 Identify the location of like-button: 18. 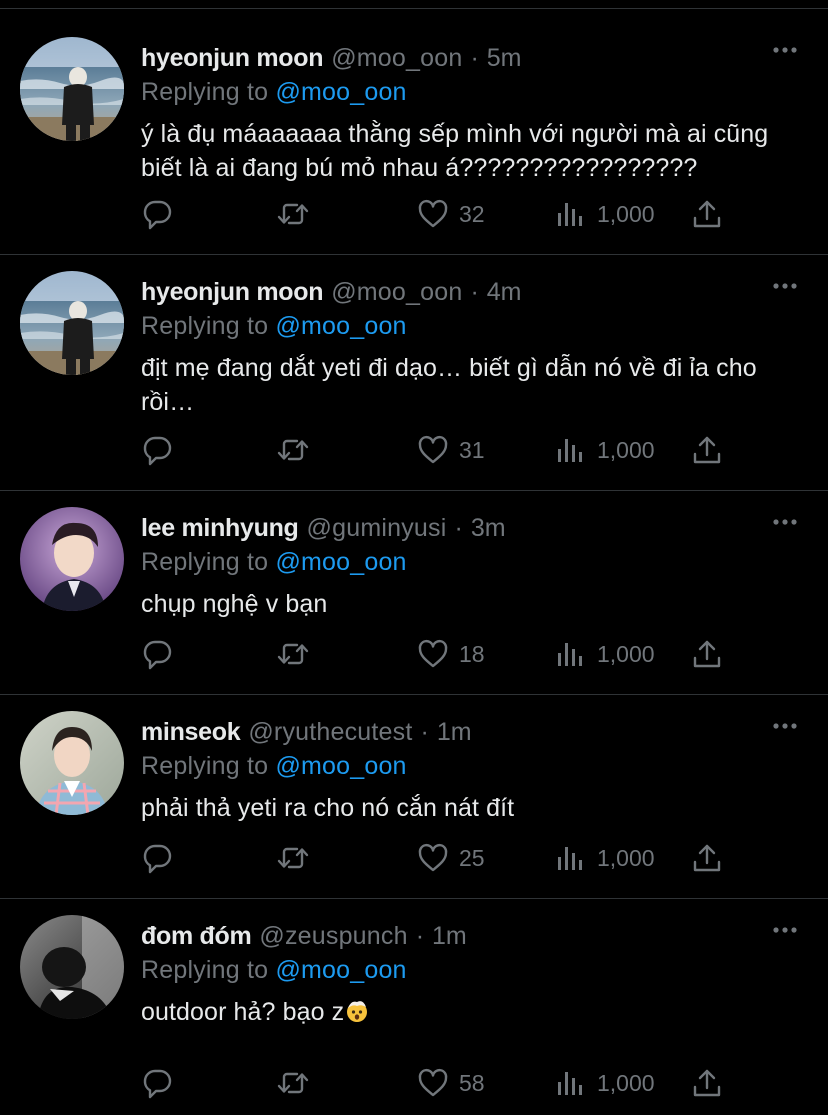
(451, 654).